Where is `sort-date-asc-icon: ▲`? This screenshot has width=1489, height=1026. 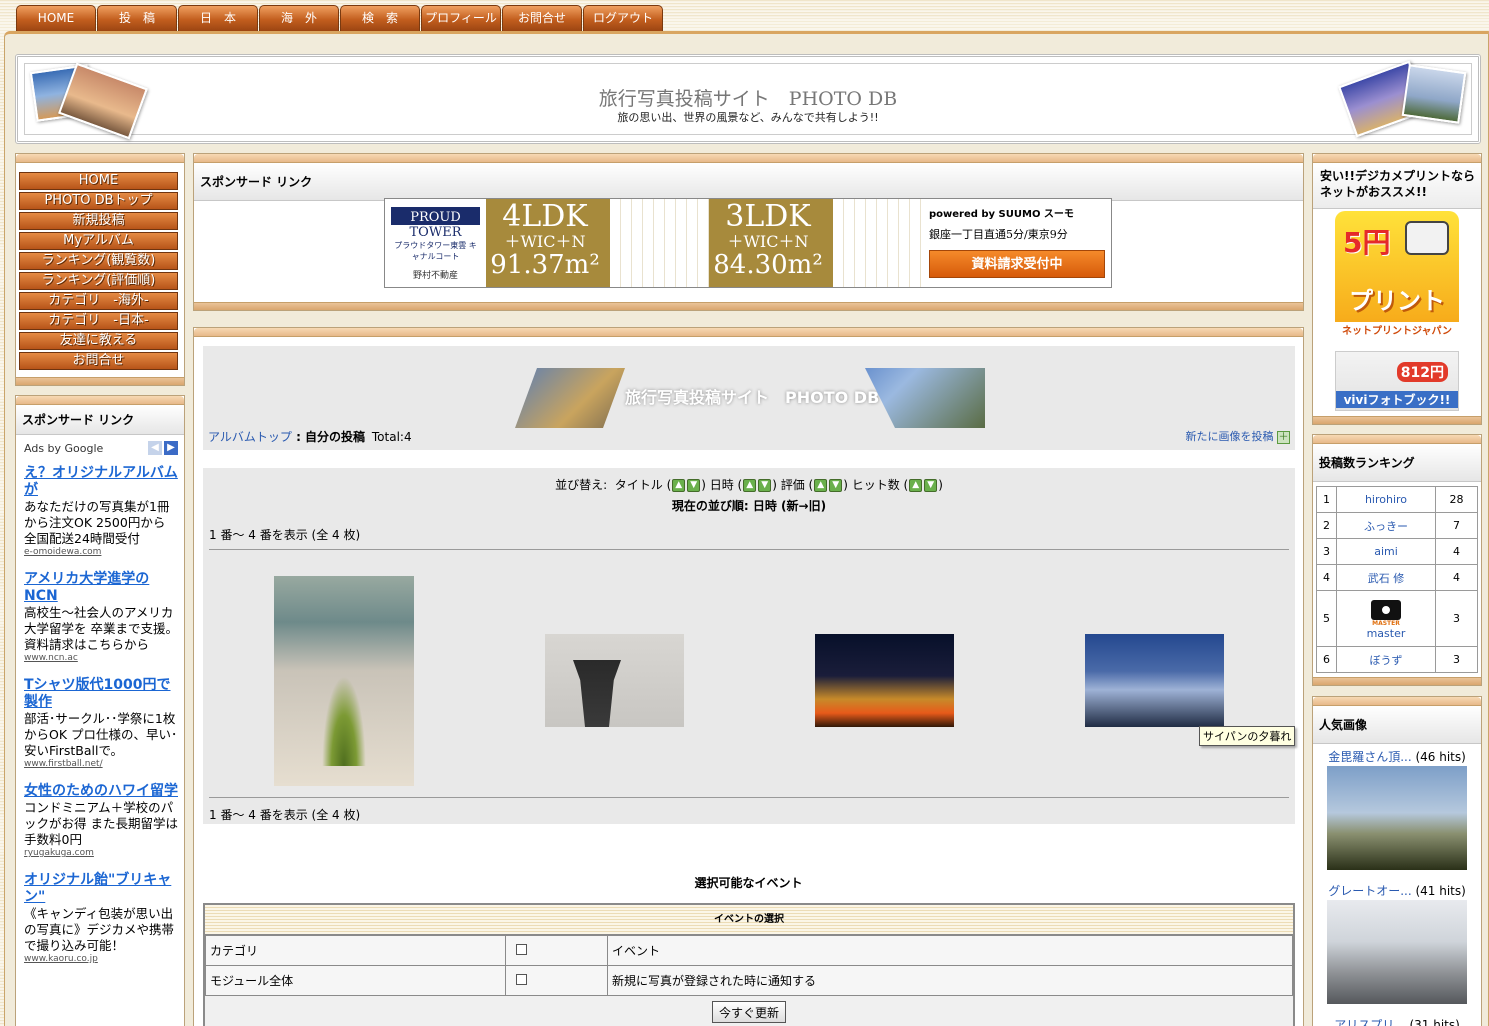
sort-date-asc-icon: ▲ is located at coordinates (750, 485).